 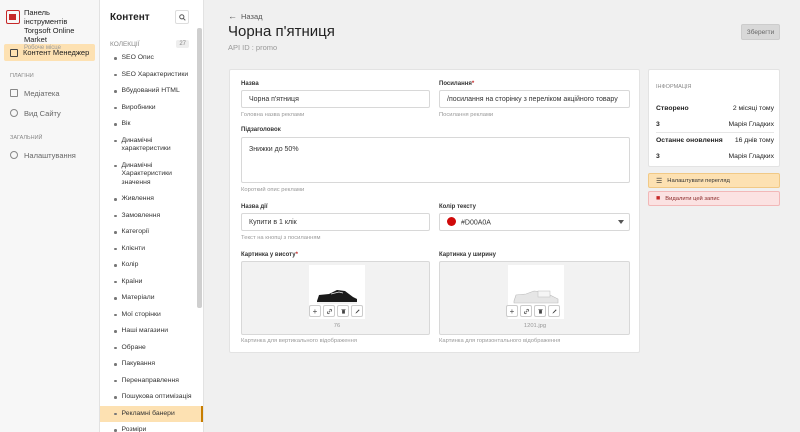 I want to click on collection-item: Замовлення, so click(x=151, y=216).